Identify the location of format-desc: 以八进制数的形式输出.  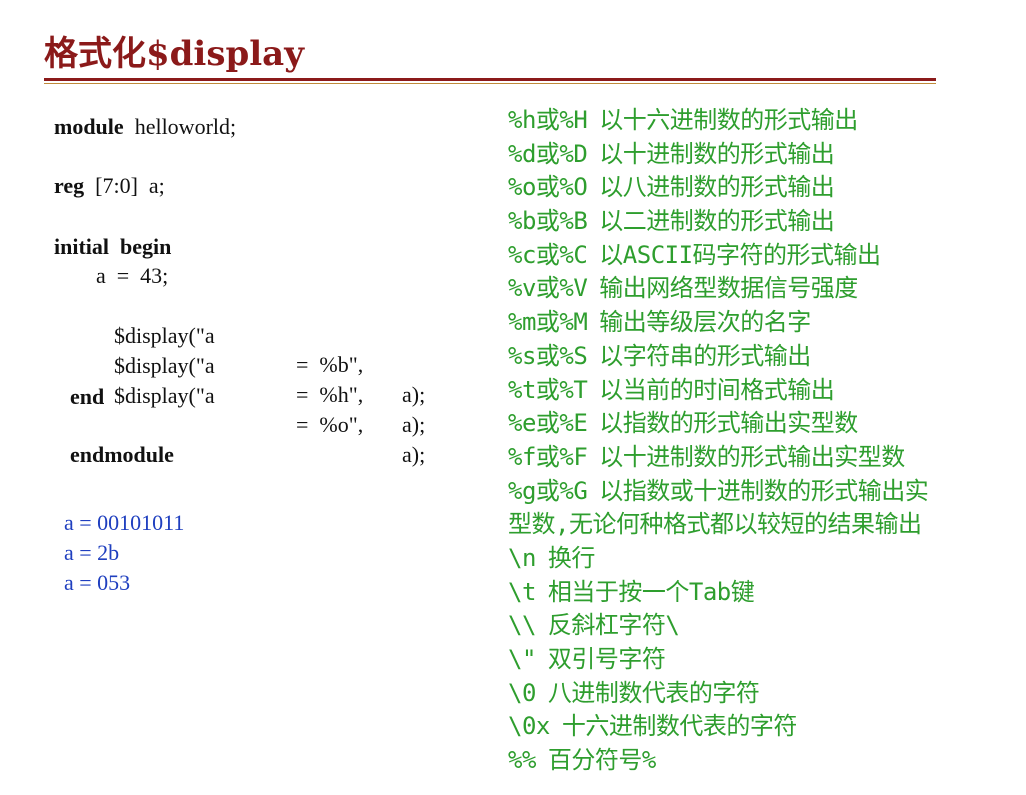
(717, 187).